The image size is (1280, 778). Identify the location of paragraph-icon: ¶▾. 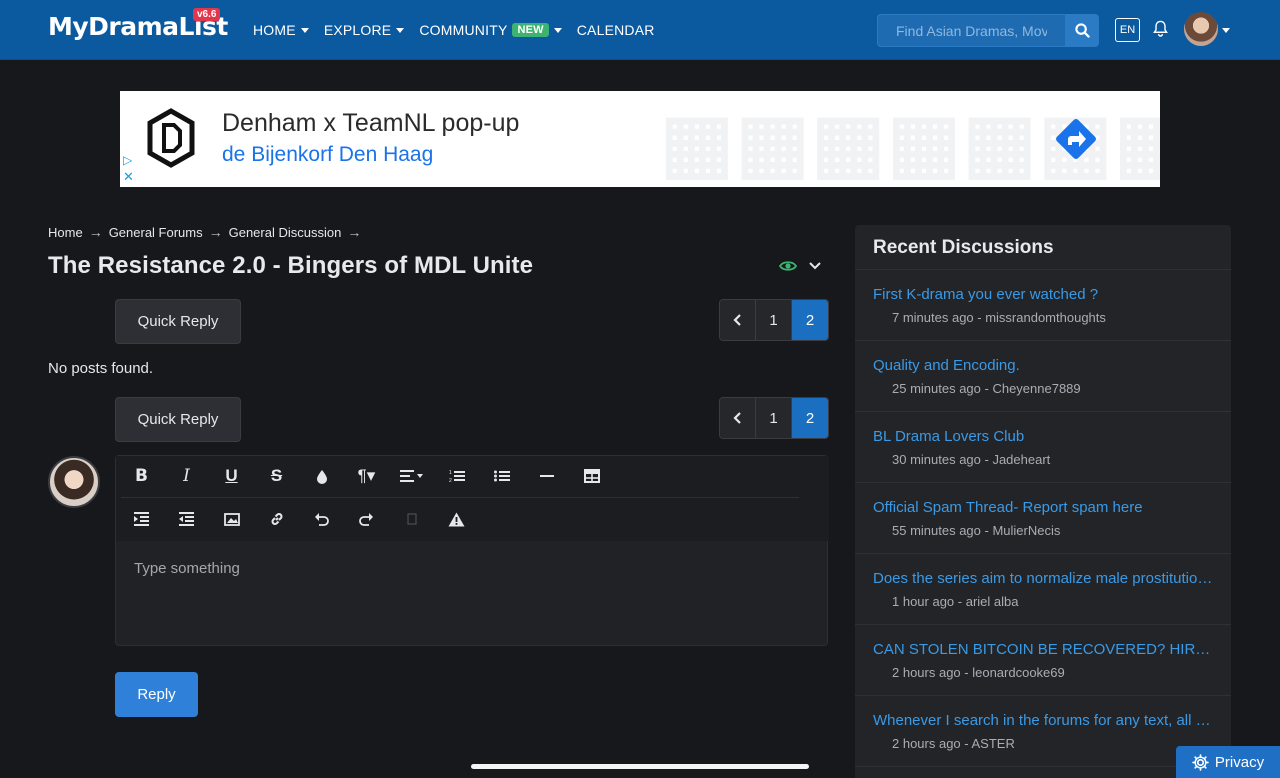
(366, 475).